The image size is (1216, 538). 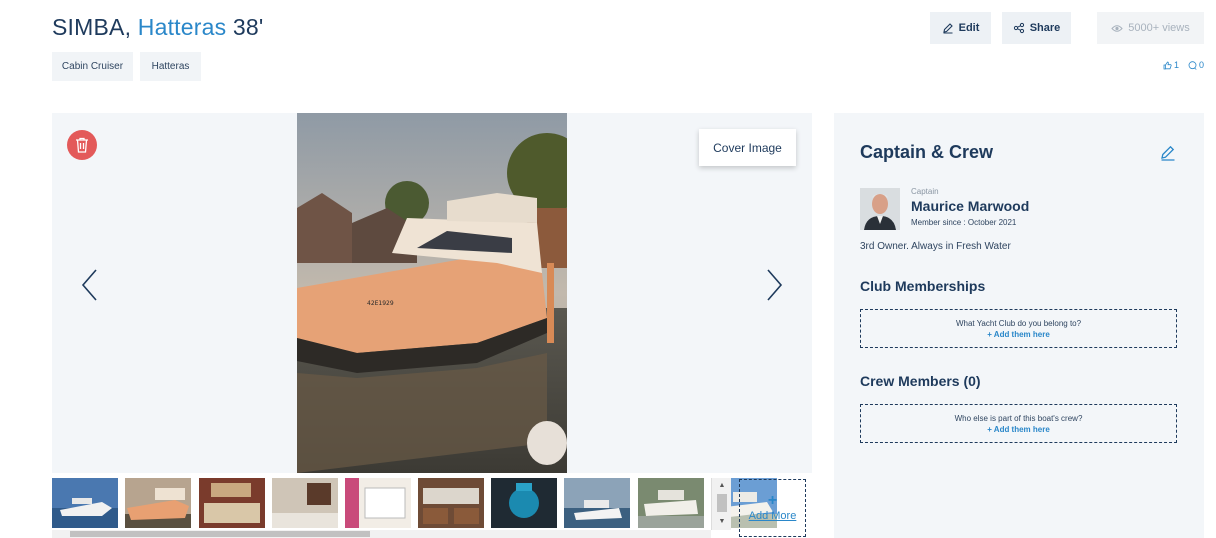 I want to click on cover-image-button: Cover Image, so click(x=747, y=147).